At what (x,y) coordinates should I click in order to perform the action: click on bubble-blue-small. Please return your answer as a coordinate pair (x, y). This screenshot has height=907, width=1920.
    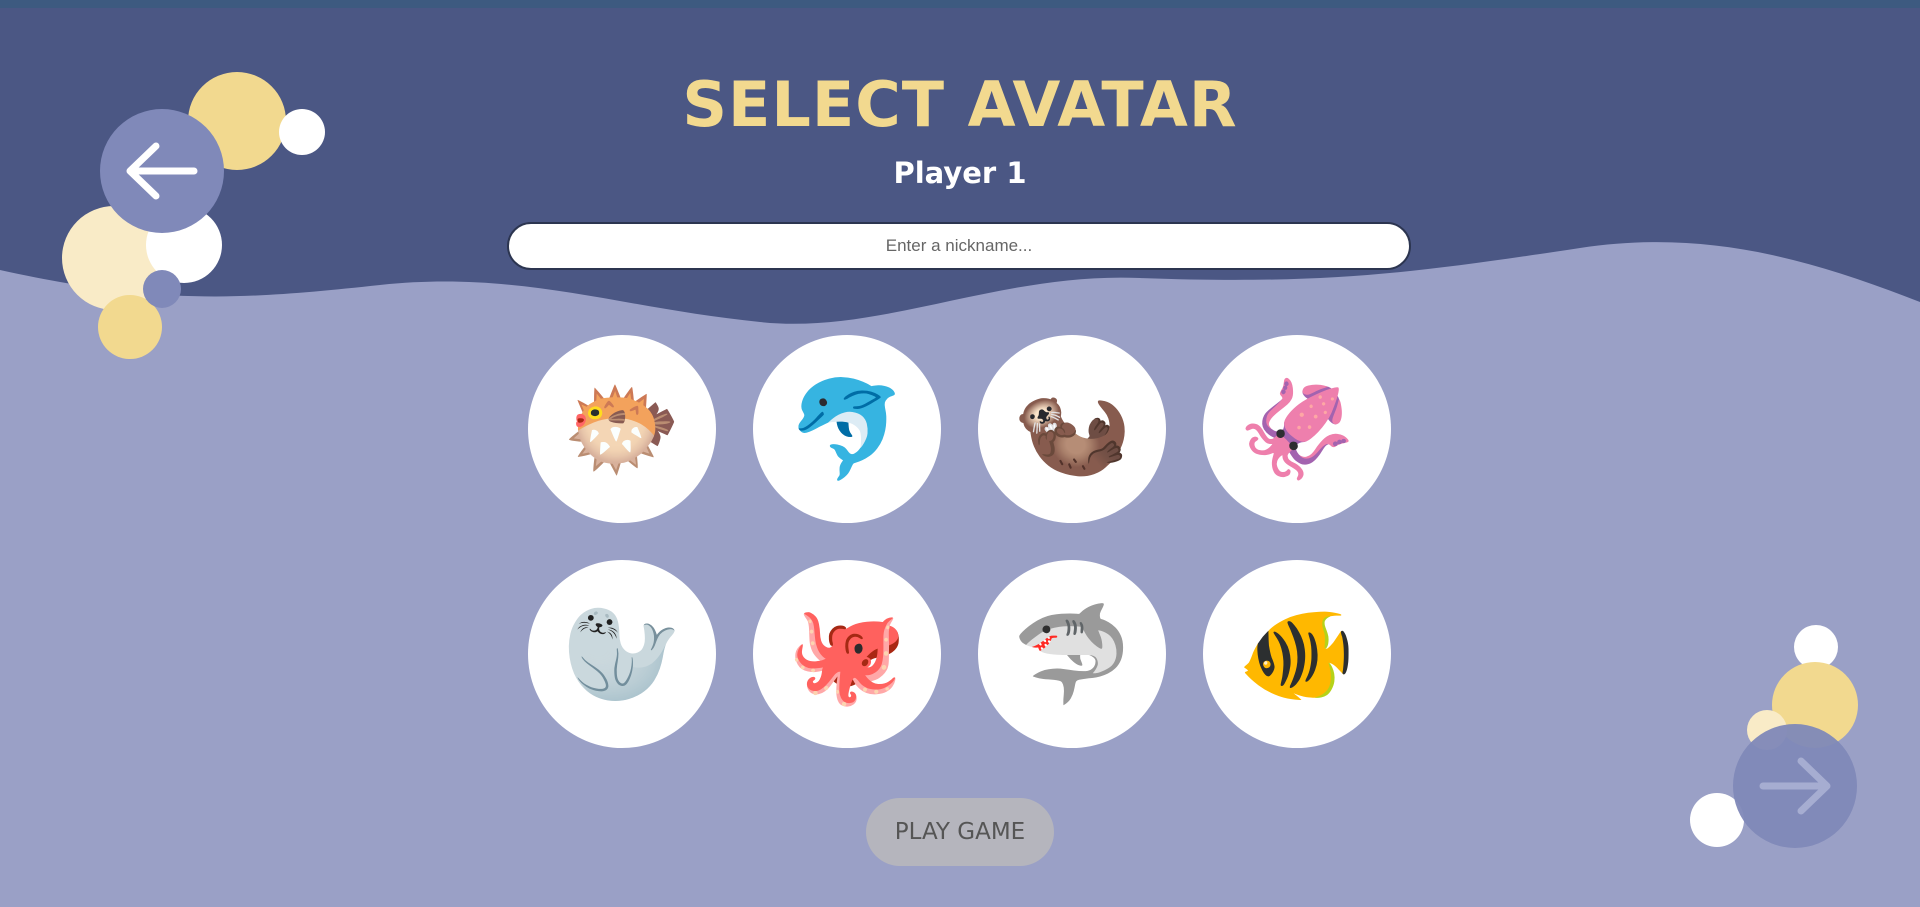
    Looking at the image, I should click on (162, 289).